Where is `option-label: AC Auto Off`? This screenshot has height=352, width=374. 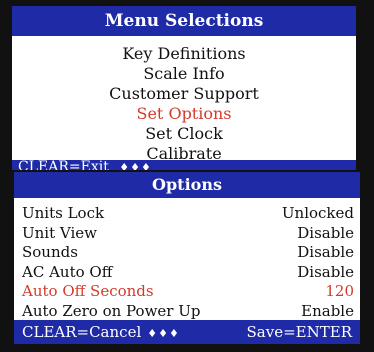
option-label: AC Auto Off is located at coordinates (67, 271).